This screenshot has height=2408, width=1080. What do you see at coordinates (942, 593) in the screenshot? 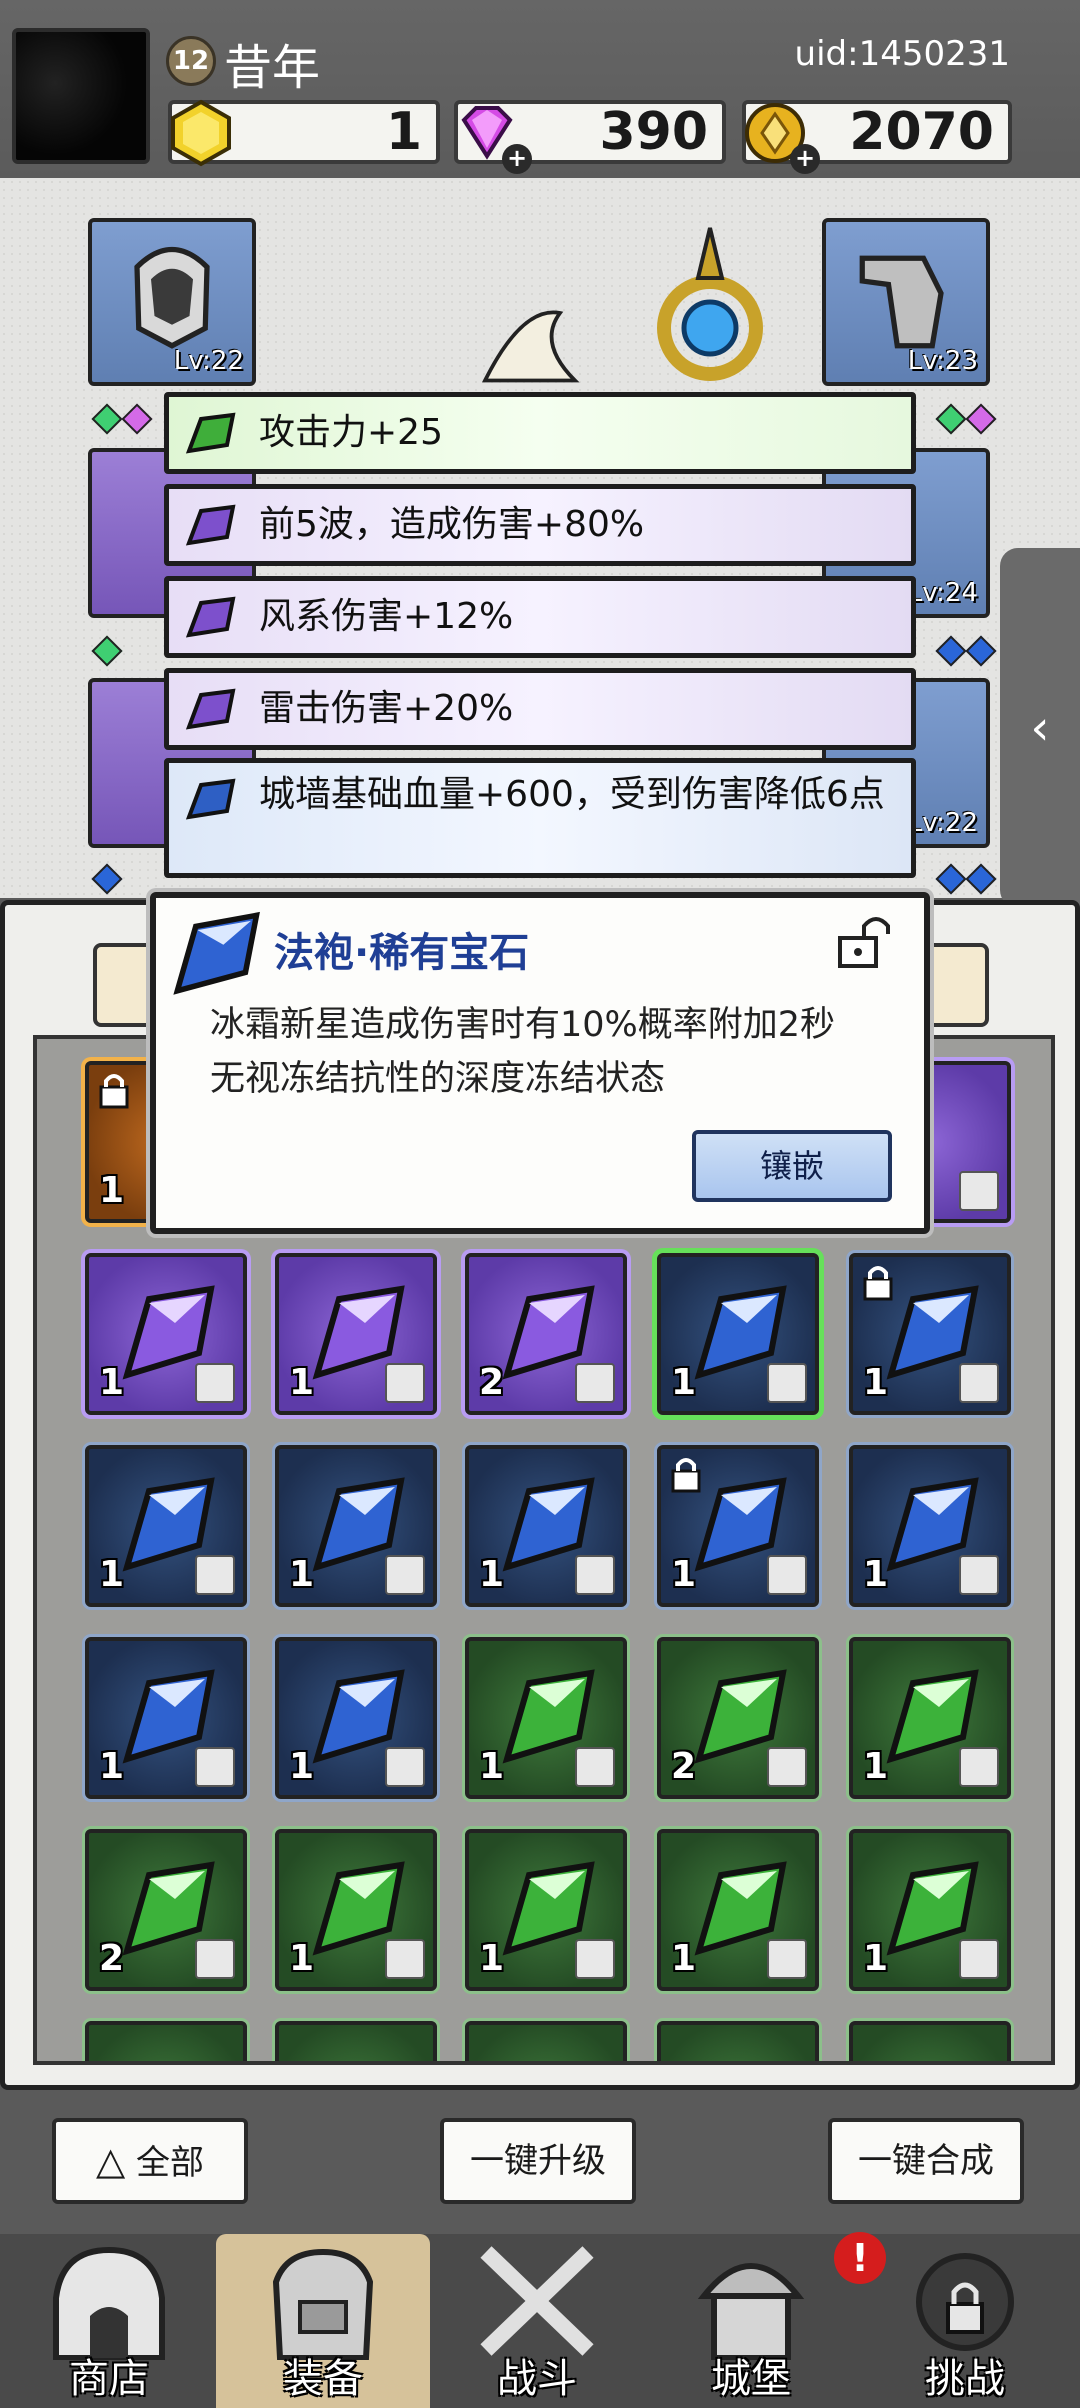
I see `slot-level: Lv:24` at bounding box center [942, 593].